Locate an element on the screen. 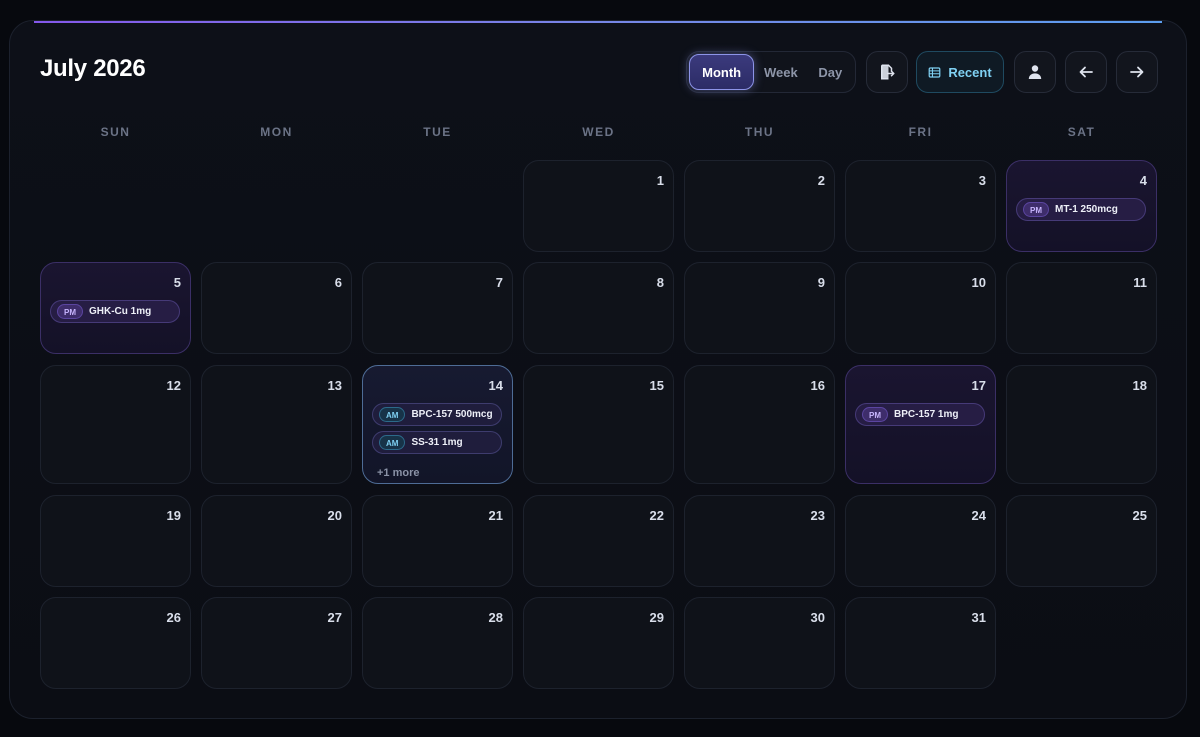 This screenshot has height=737, width=1200. view-day-button: Day is located at coordinates (830, 72).